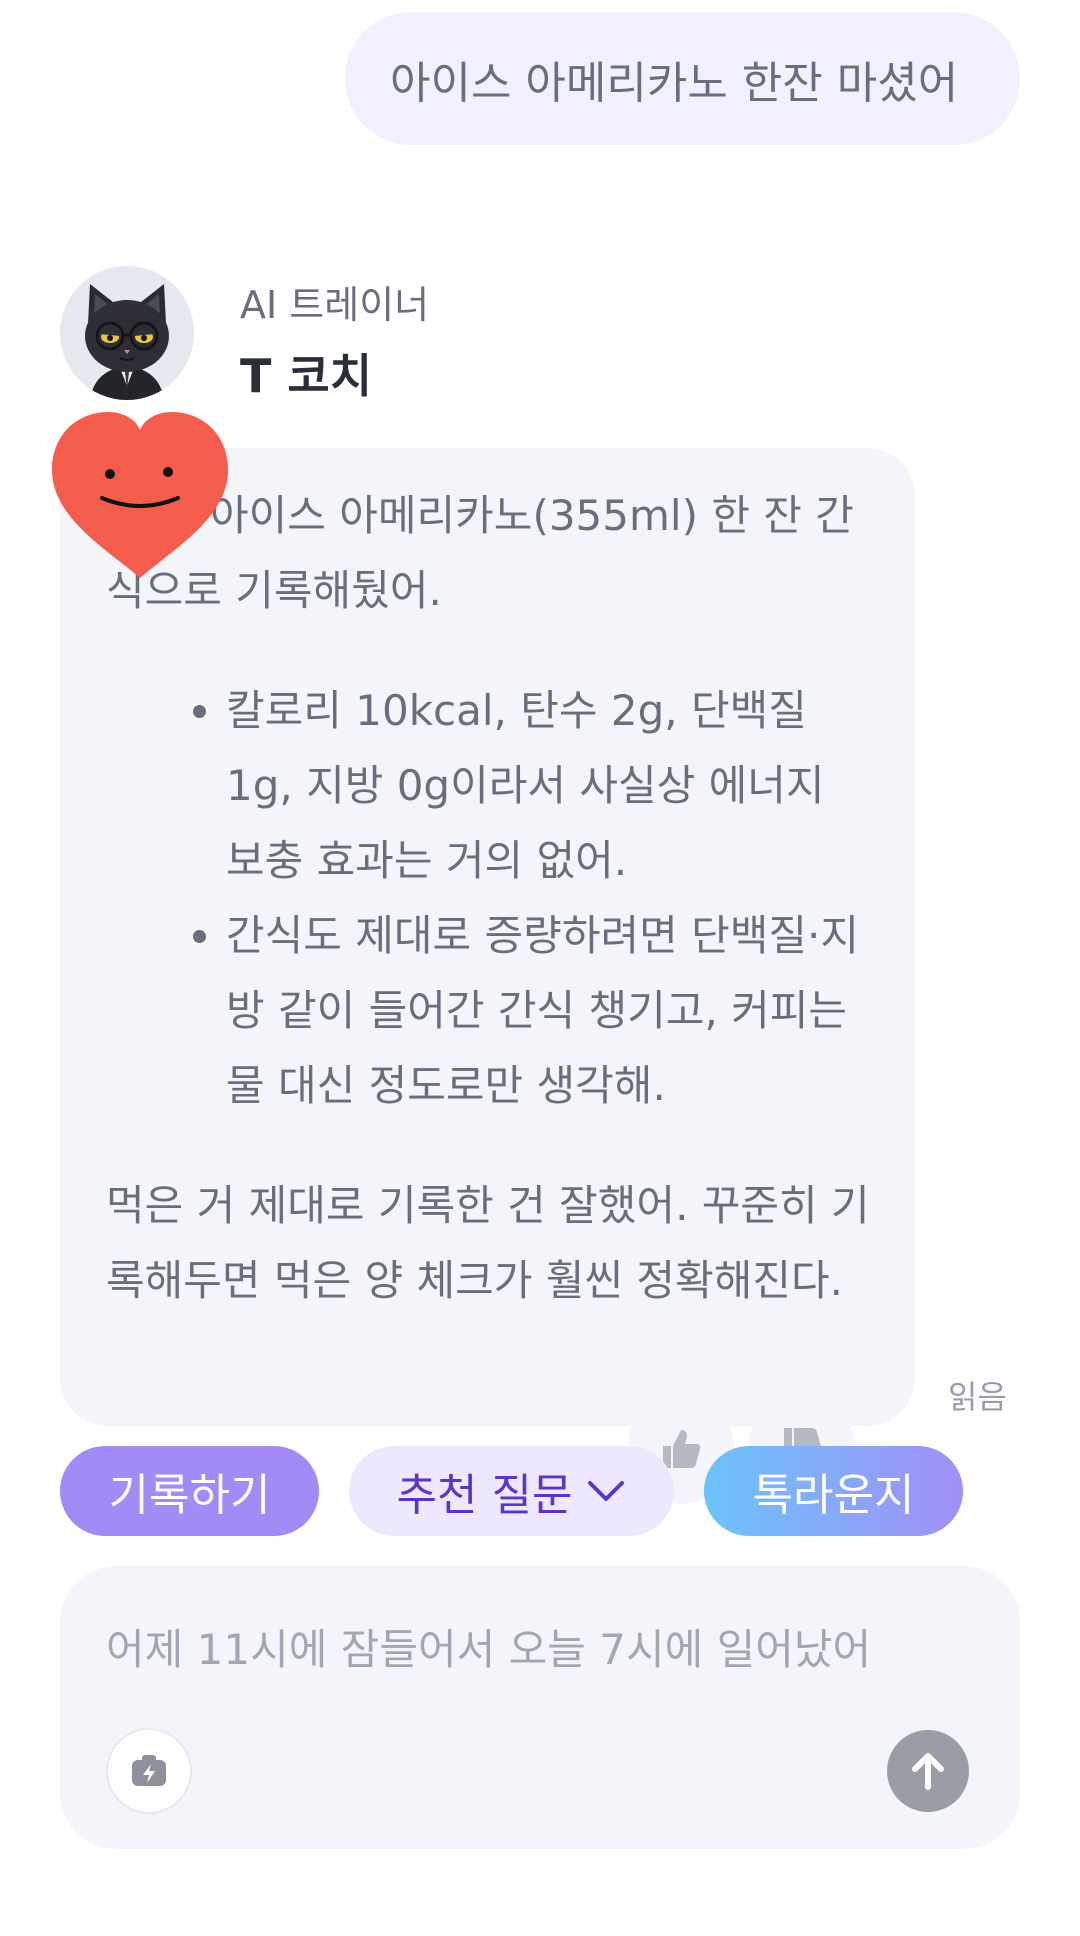 This screenshot has height=1936, width=1080. Describe the element at coordinates (606, 1491) in the screenshot. I see `chevron-down-icon` at that location.